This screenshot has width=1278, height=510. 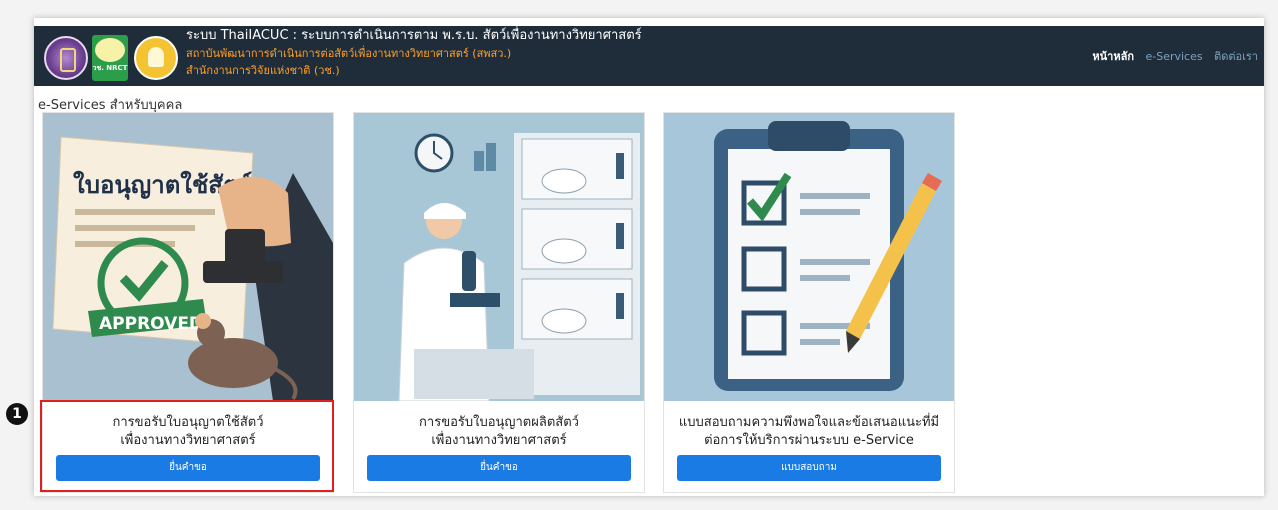 I want to click on license-approved-illustration: ใบอนุญาตใช้สัตว์ฯ APPROVED, so click(x=188, y=257).